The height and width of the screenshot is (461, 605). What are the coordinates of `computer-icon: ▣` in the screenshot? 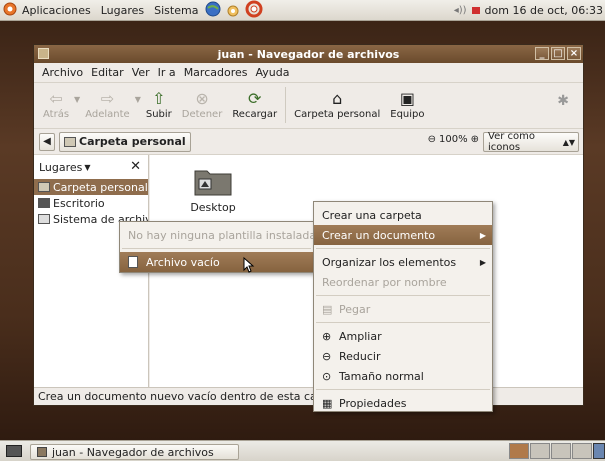 It's located at (407, 98).